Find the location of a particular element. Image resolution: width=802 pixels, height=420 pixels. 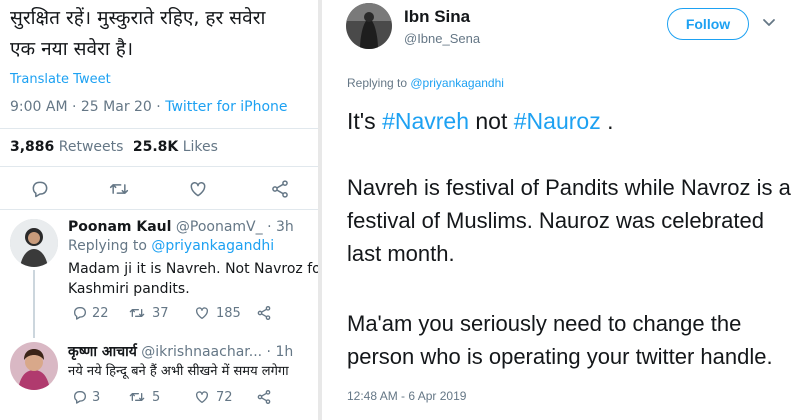

tweet-text-line-1: It's #Navreh not #Nauroz . is located at coordinates (480, 121).